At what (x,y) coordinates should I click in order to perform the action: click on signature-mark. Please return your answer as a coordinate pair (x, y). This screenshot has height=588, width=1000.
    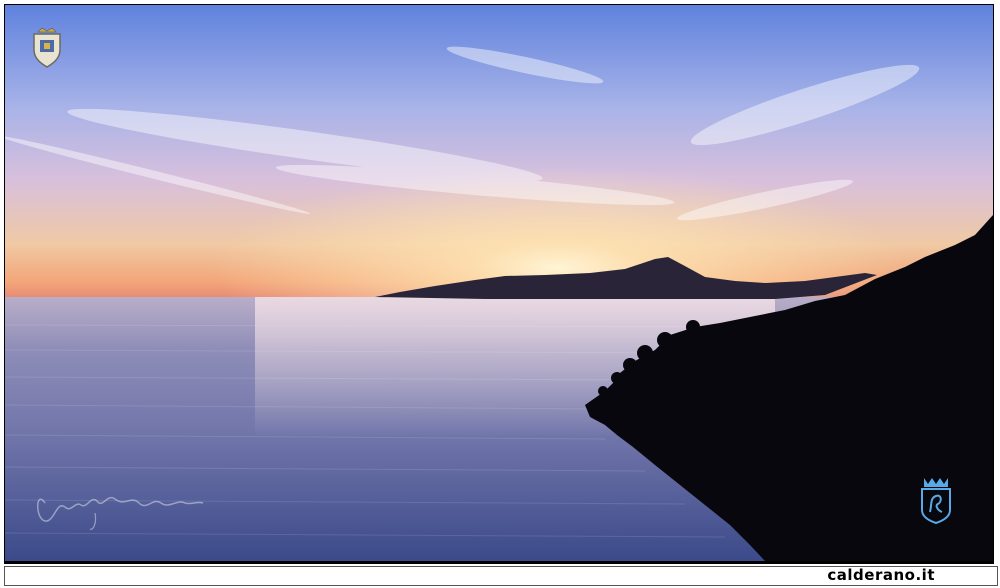
    Looking at the image, I should click on (120, 513).